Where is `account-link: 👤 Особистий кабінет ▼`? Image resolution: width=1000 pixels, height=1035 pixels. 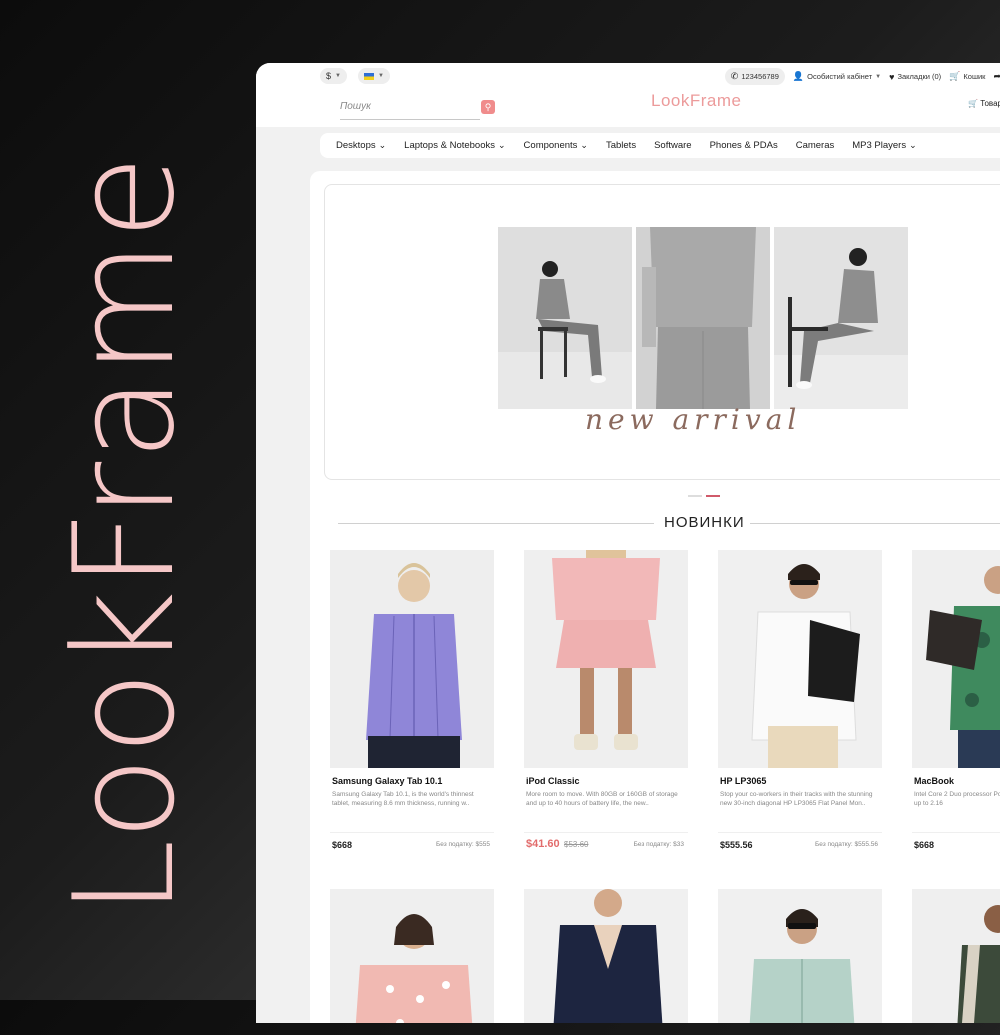 account-link: 👤 Особистий кабінет ▼ is located at coordinates (837, 76).